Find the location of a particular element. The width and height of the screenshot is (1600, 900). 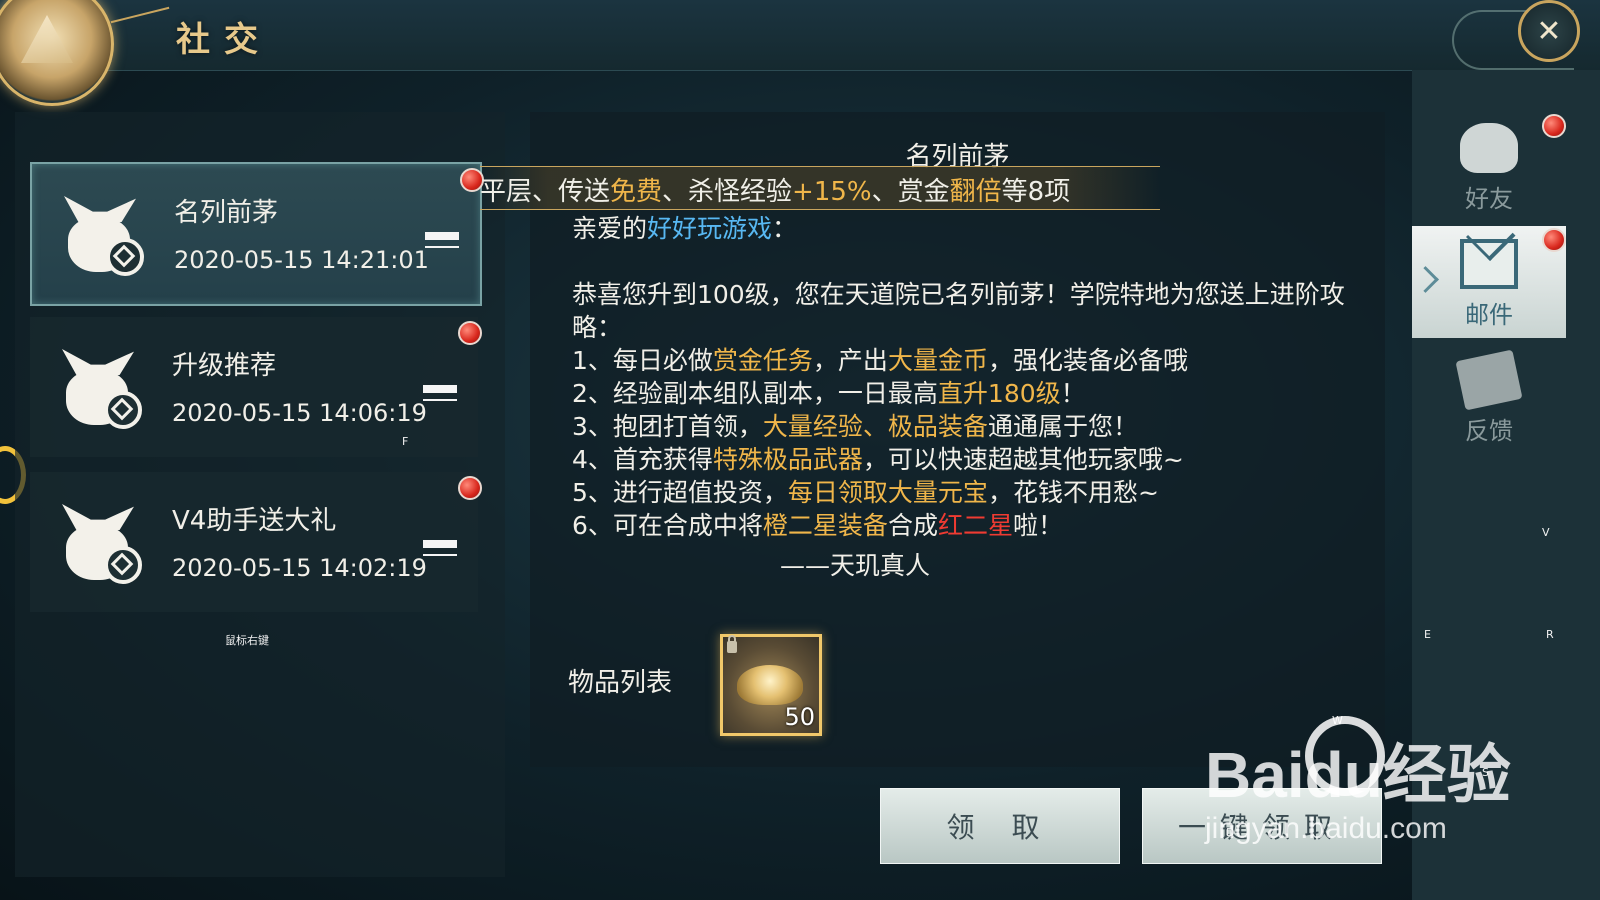

mail-list-item: 升级推荐 2020-05-15 14:06:19 F is located at coordinates (256, 387).